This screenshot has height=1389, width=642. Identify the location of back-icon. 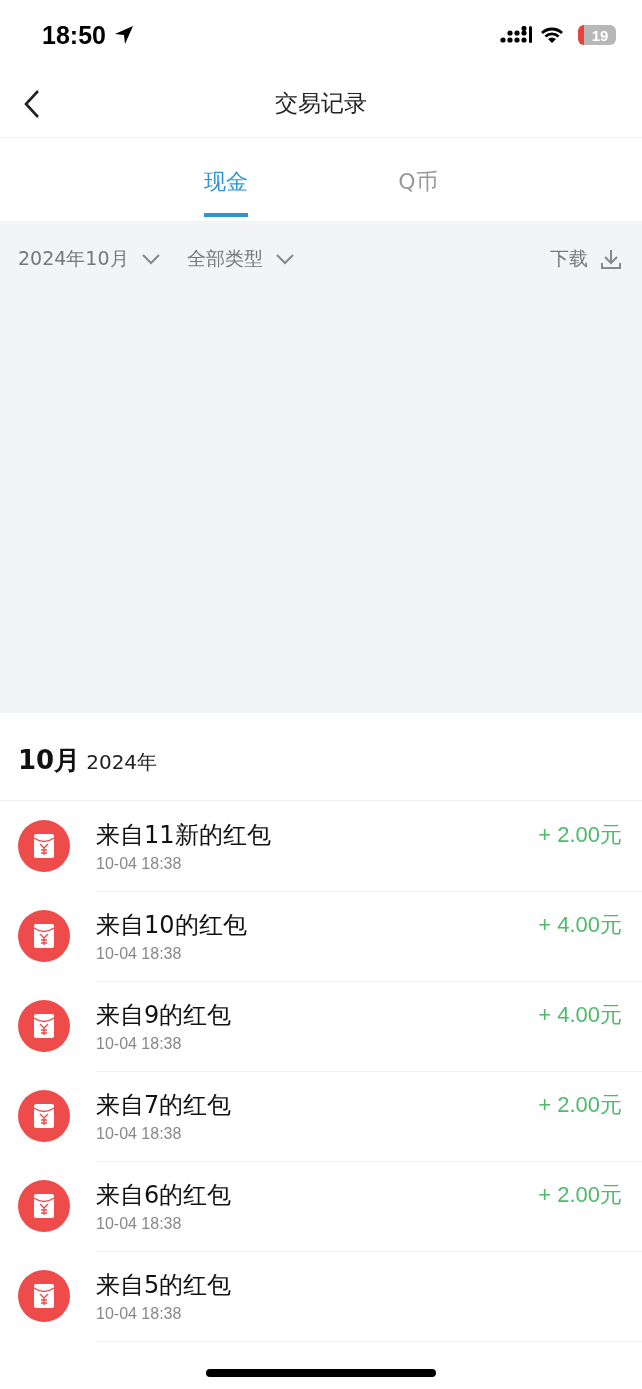
(32, 103).